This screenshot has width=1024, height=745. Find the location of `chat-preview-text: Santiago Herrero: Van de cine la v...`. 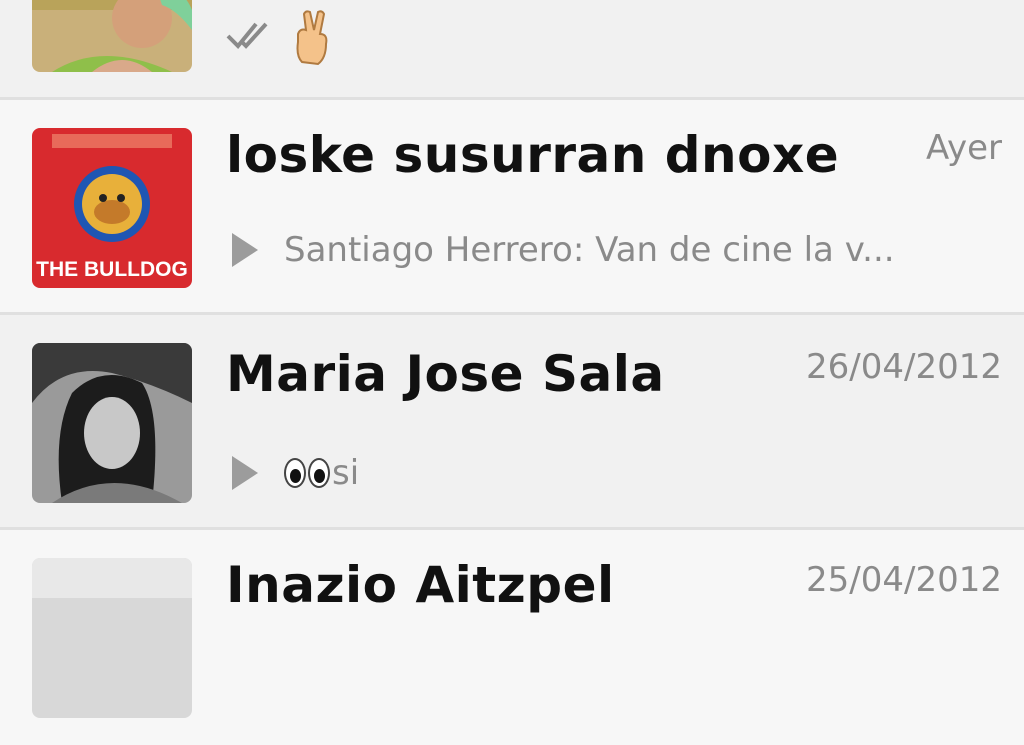

chat-preview-text: Santiago Herrero: Van de cine la v... is located at coordinates (589, 250).